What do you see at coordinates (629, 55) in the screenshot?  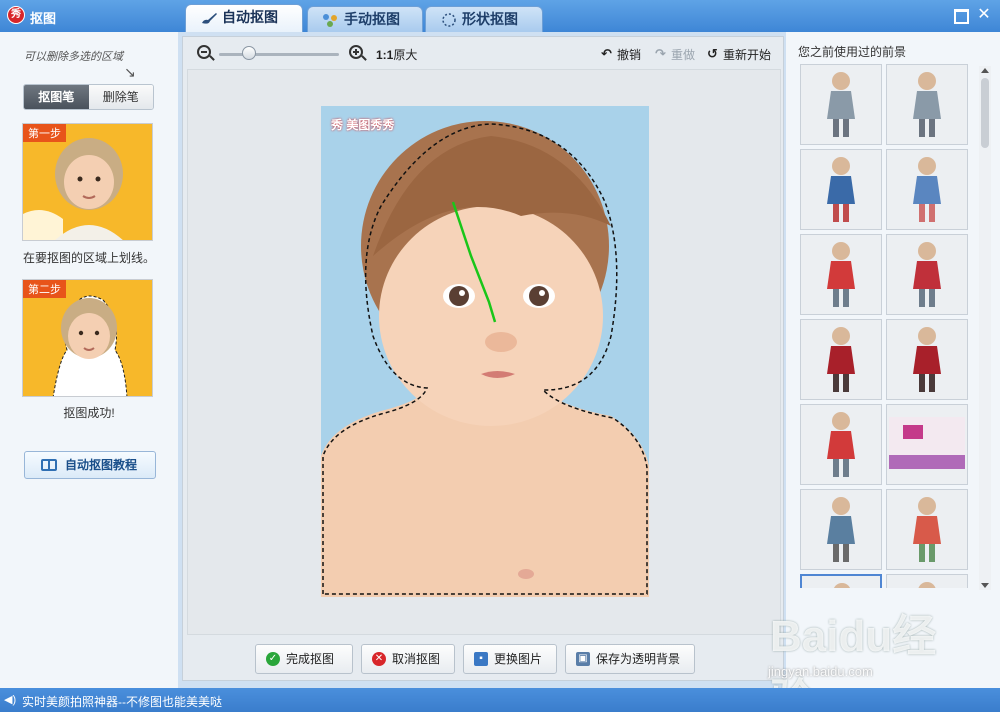 I see `undo-label: 撤销` at bounding box center [629, 55].